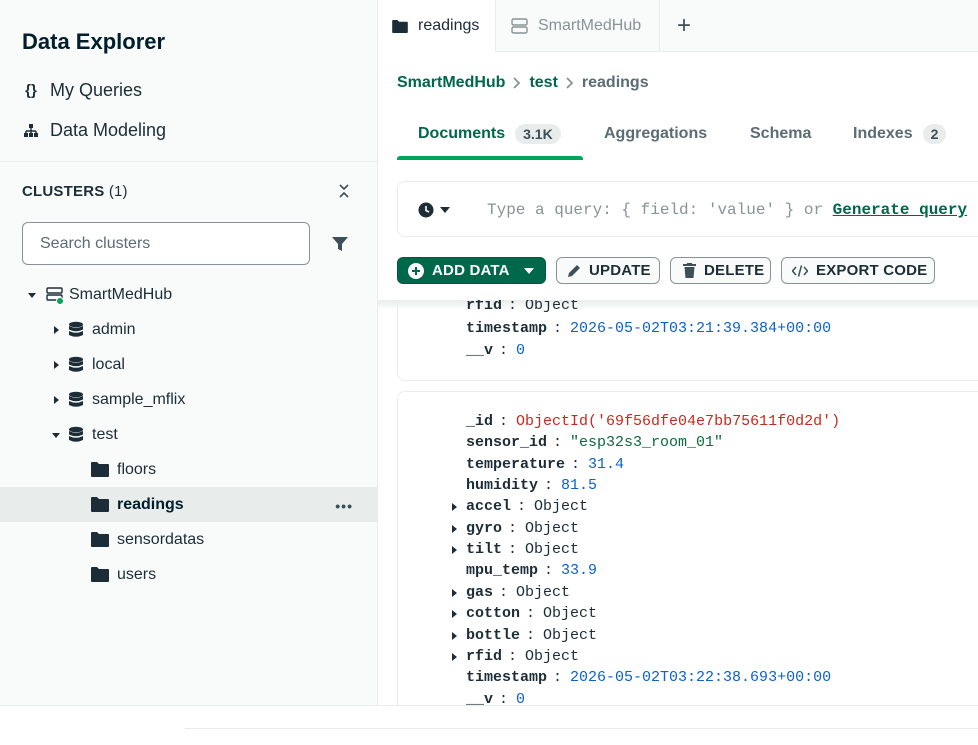 Image resolution: width=978 pixels, height=745 pixels. Describe the element at coordinates (480, 350) in the screenshot. I see `field-key: __v` at that location.